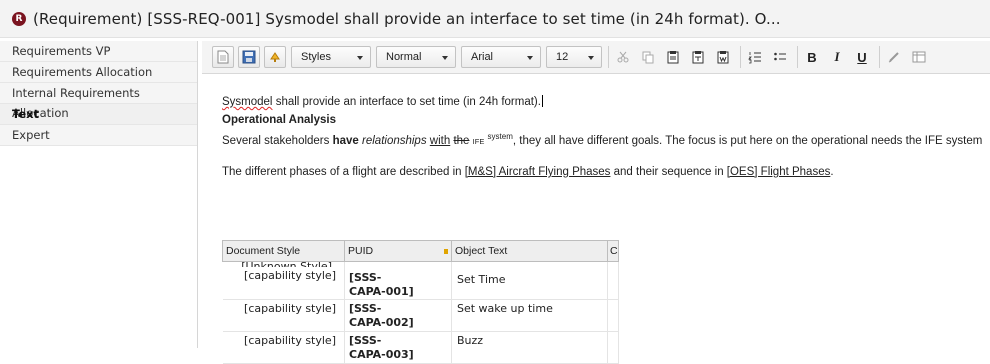 The width and height of the screenshot is (990, 364). I want to click on link-button, so click(894, 57).